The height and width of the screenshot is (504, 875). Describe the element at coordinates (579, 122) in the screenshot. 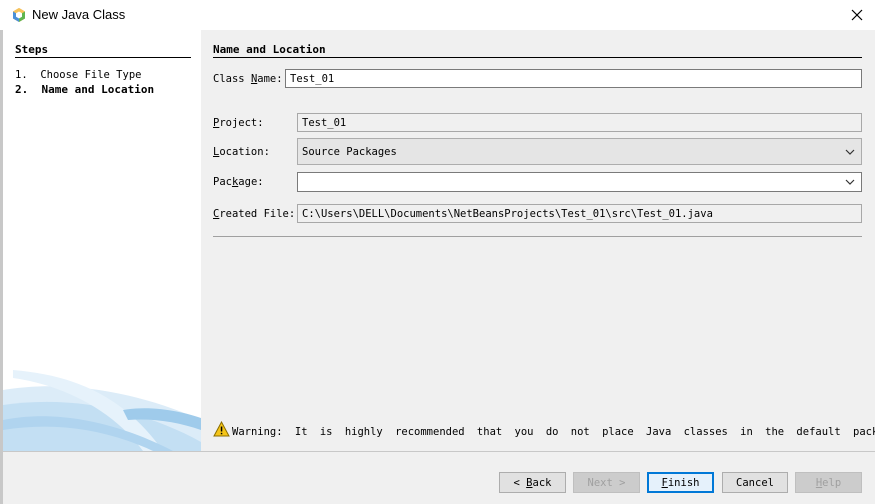

I see `project-field: Test_01` at that location.